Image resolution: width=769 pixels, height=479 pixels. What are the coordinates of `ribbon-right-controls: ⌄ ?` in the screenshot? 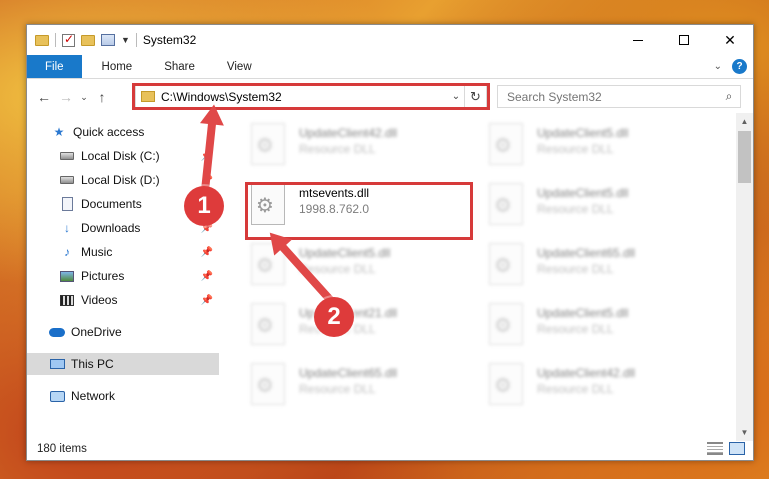 It's located at (730, 66).